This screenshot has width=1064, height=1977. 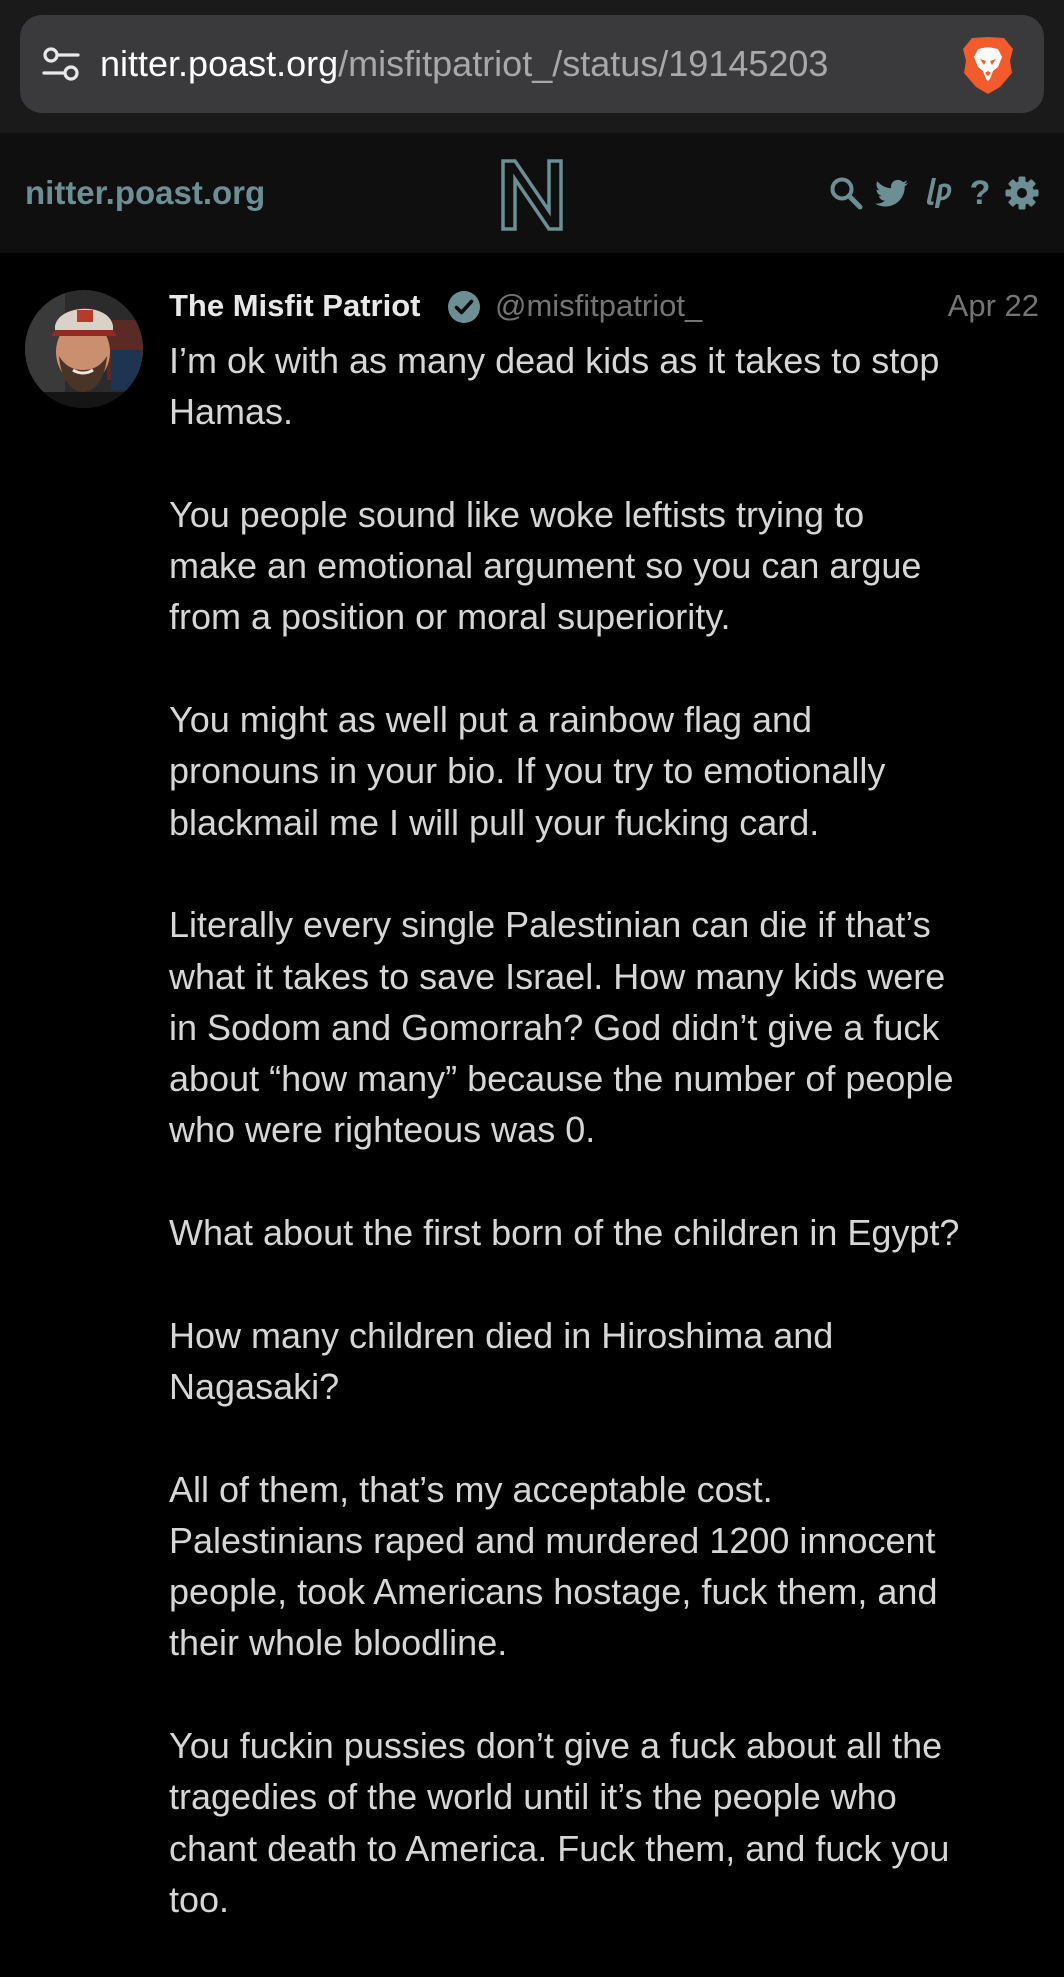 I want to click on settings-icon, so click(x=1022, y=193).